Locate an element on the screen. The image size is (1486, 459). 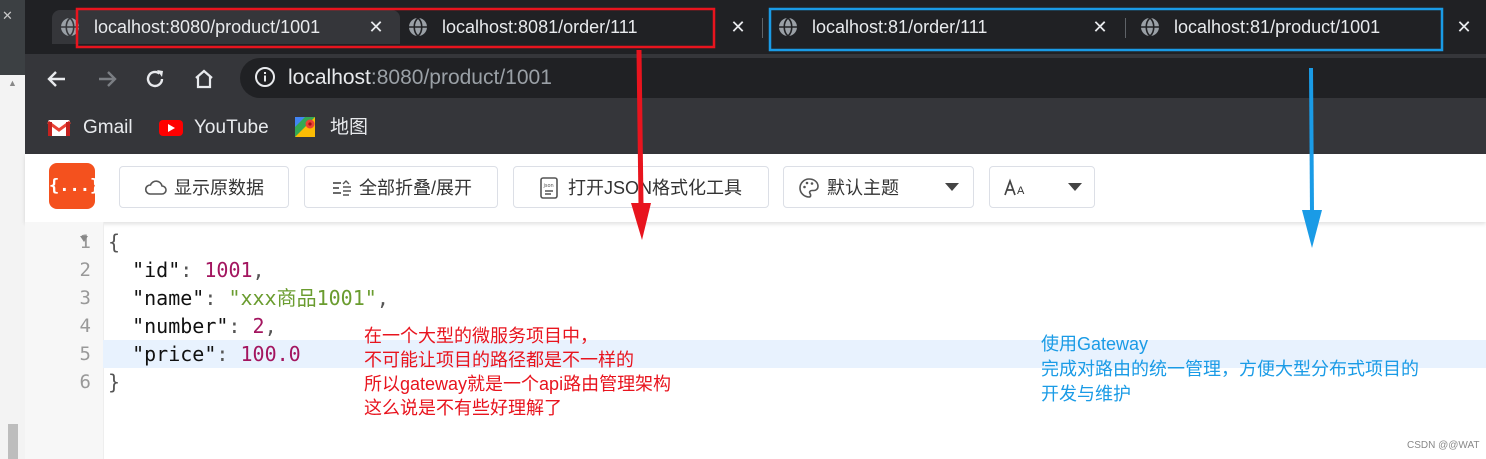
red-highlight-box is located at coordinates (395, 28).